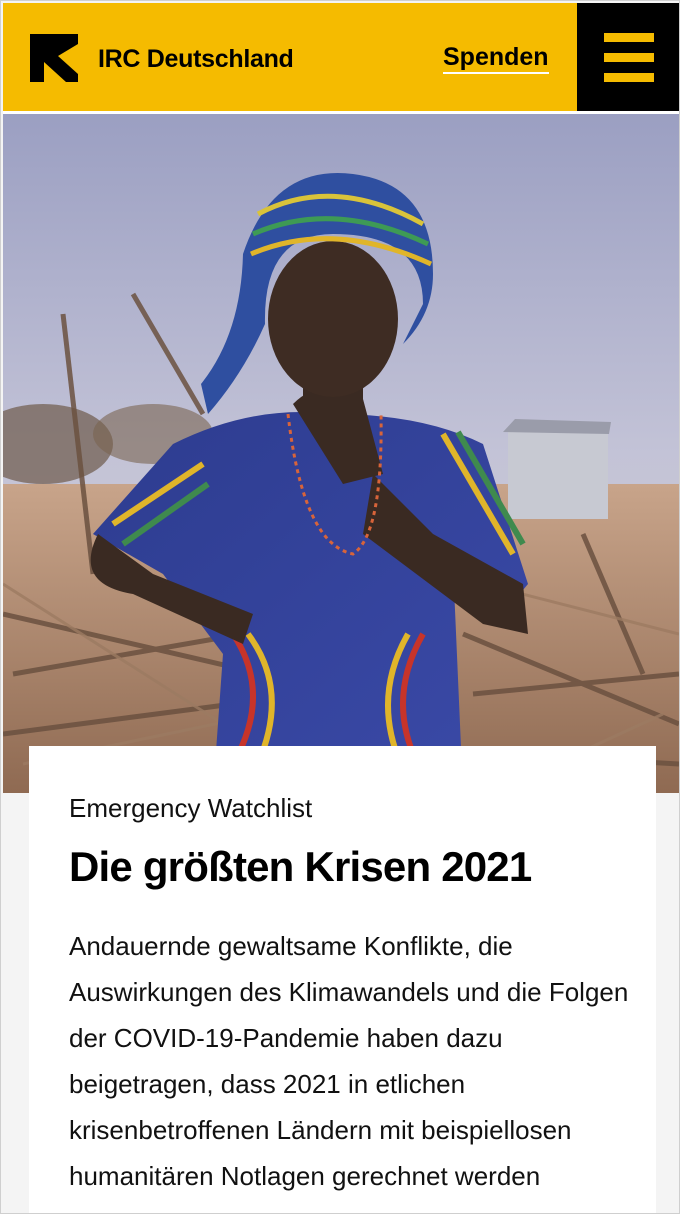  What do you see at coordinates (496, 59) in the screenshot?
I see `donate-link: Spenden` at bounding box center [496, 59].